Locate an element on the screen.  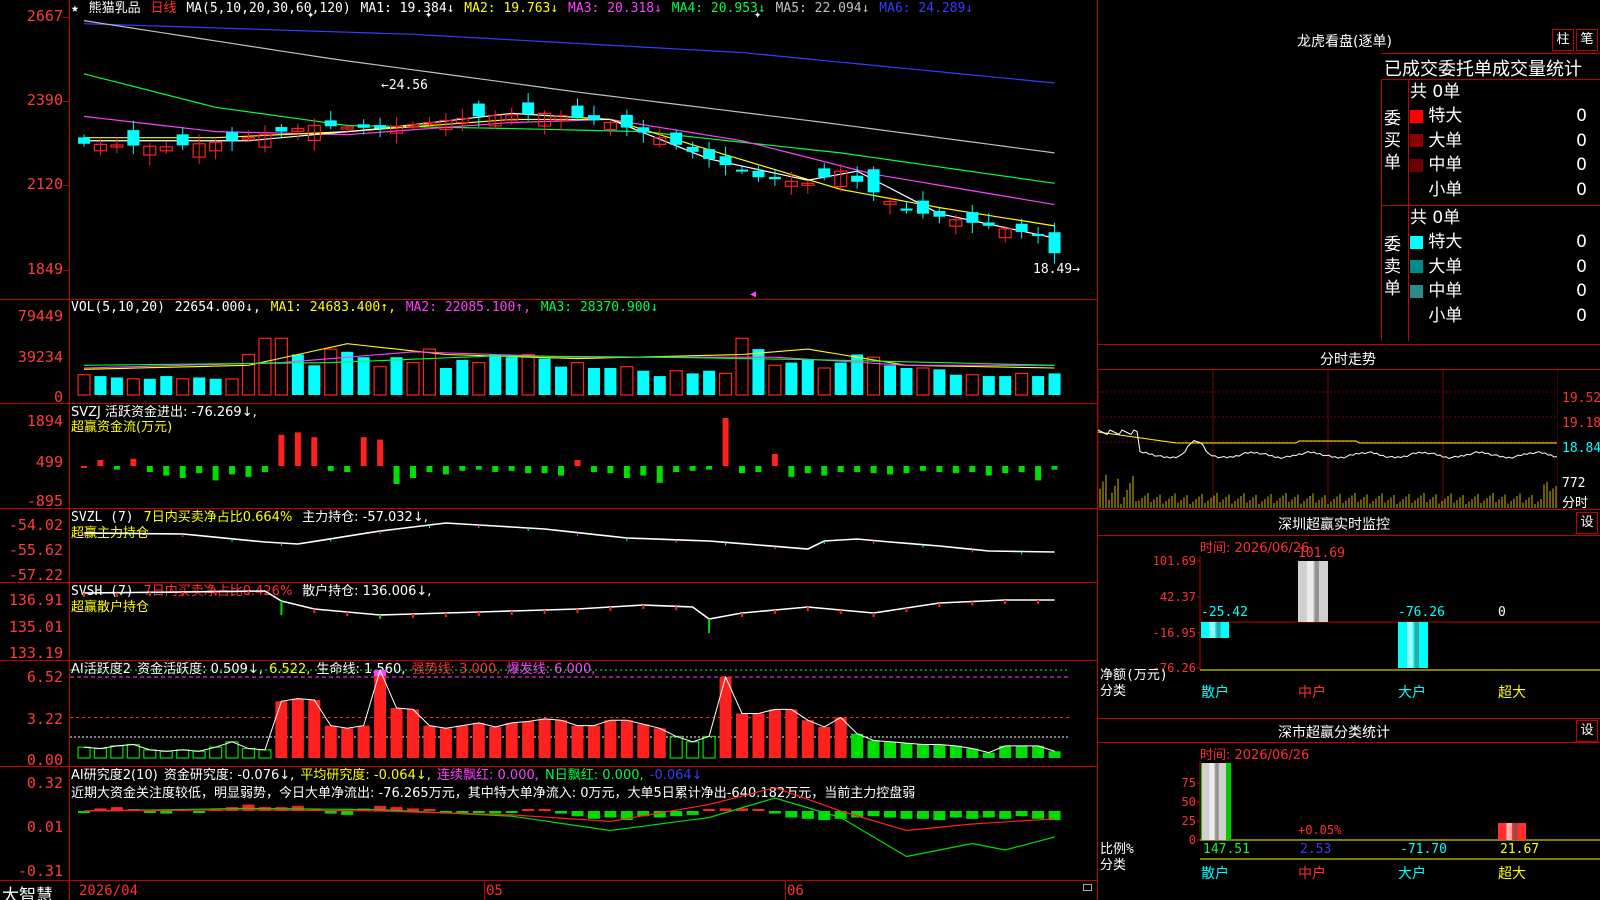
ai-research-axis-label: 0.32 is located at coordinates (44, 783).